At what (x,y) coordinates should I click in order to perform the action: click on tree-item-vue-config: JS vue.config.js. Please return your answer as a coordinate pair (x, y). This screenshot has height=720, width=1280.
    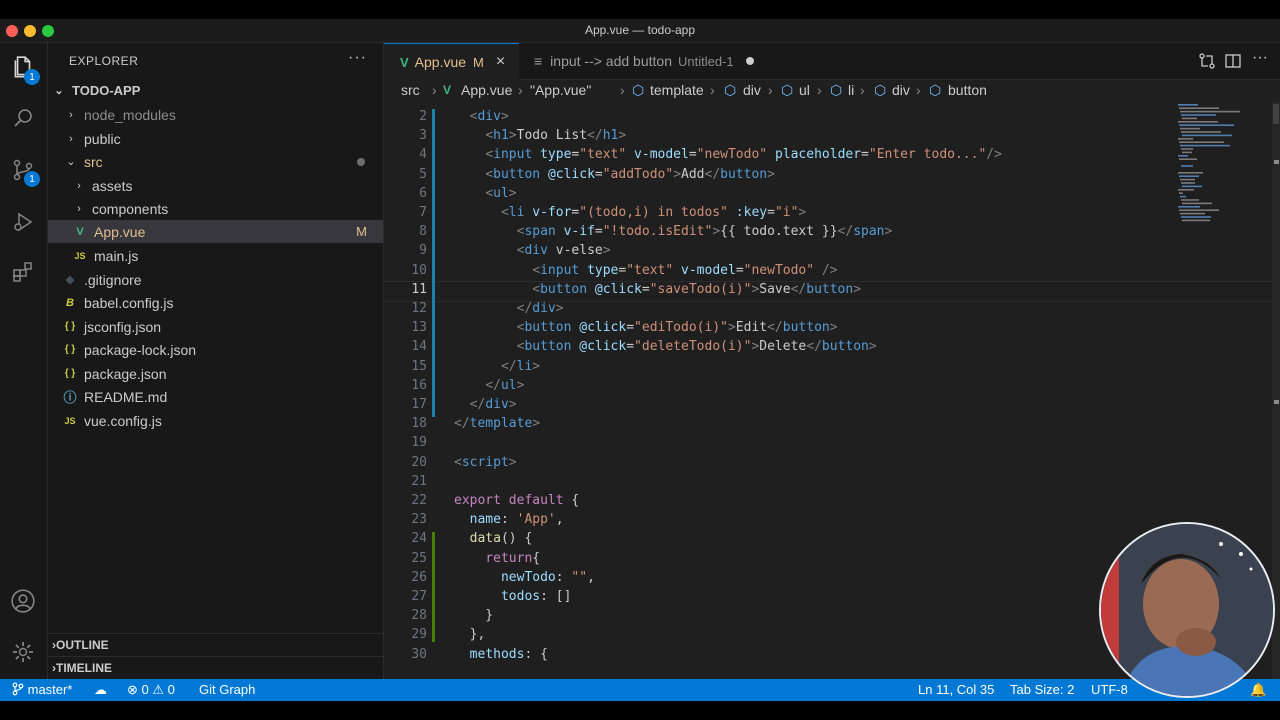
    Looking at the image, I should click on (215, 420).